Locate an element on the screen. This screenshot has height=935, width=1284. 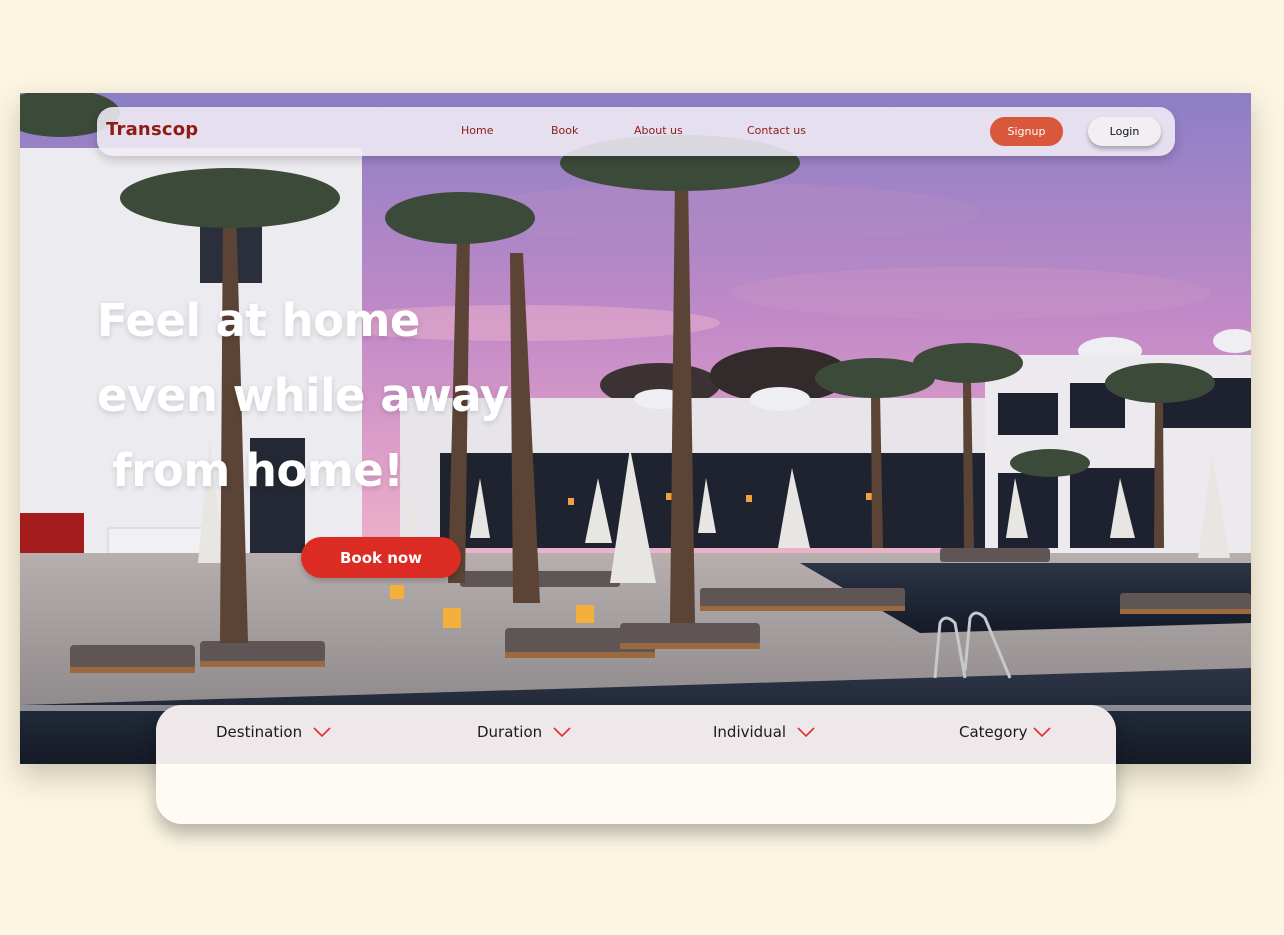
filter-destination: Destination is located at coordinates (274, 732).